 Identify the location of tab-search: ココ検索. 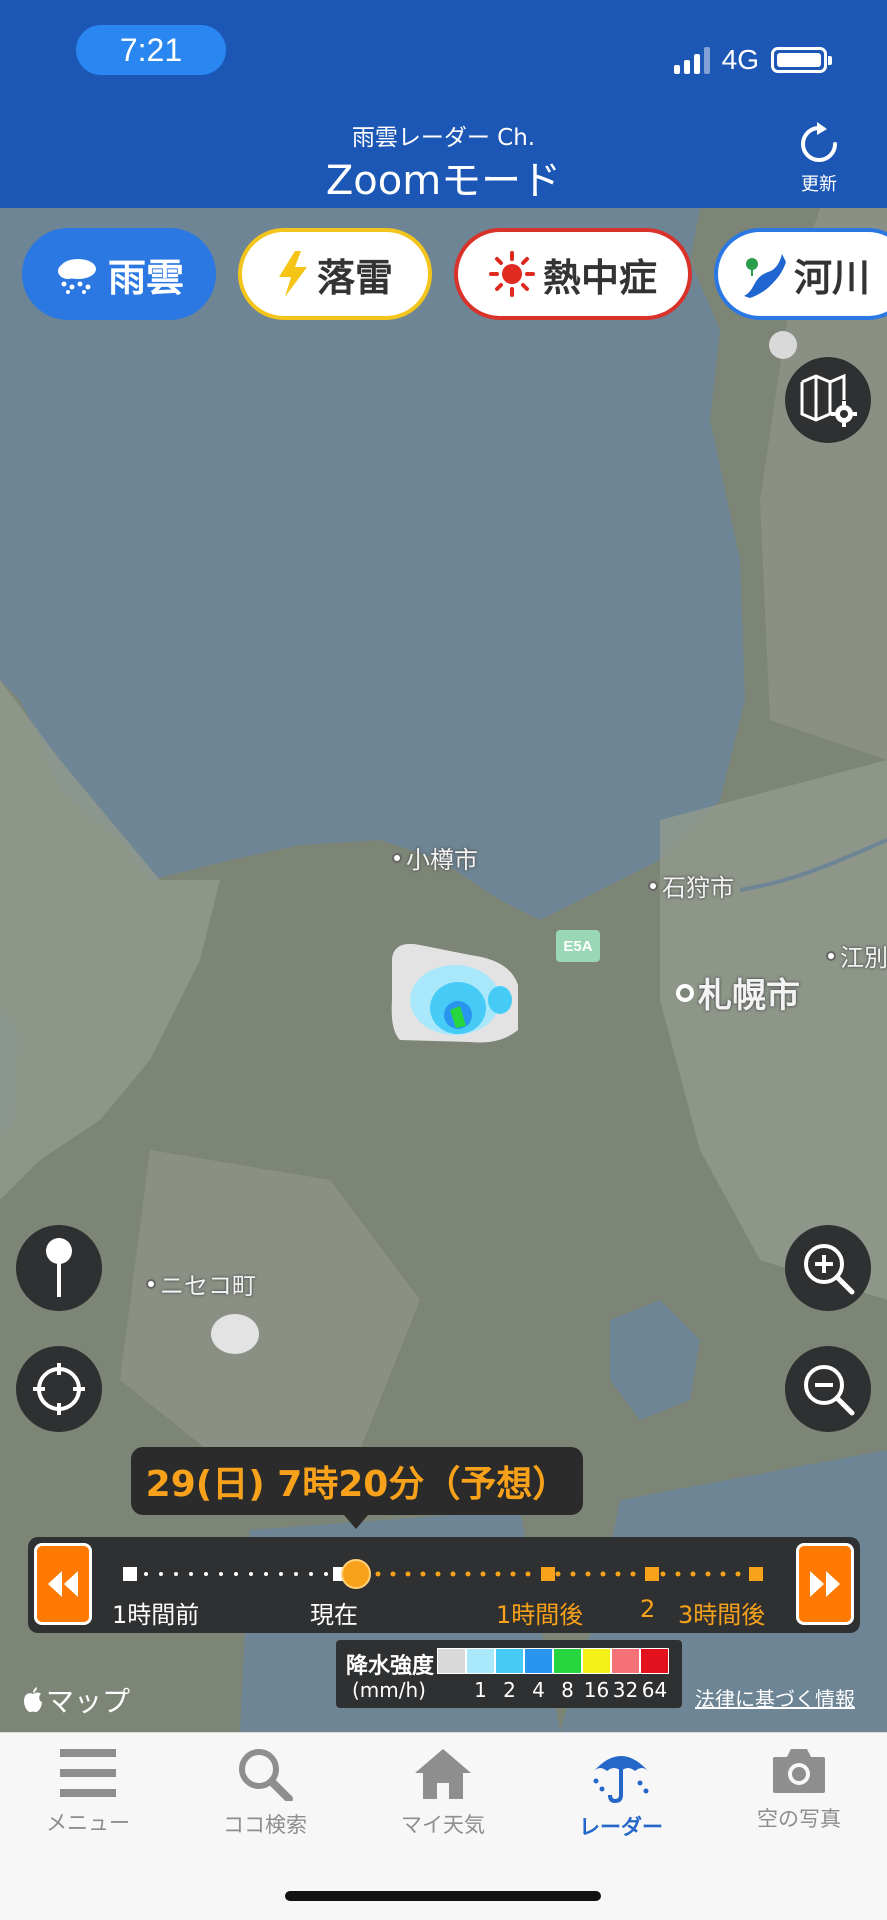
(265, 1802).